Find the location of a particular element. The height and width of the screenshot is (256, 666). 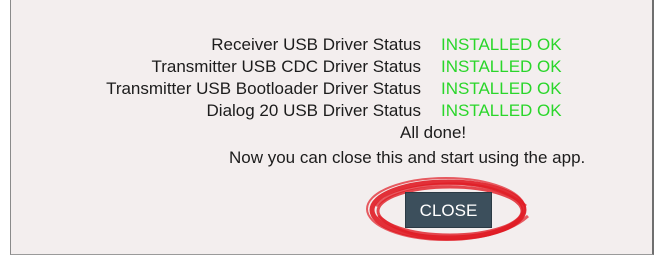

status-row-receiver: Receiver USB Driver Status INSTALLED OK is located at coordinates (333, 45).